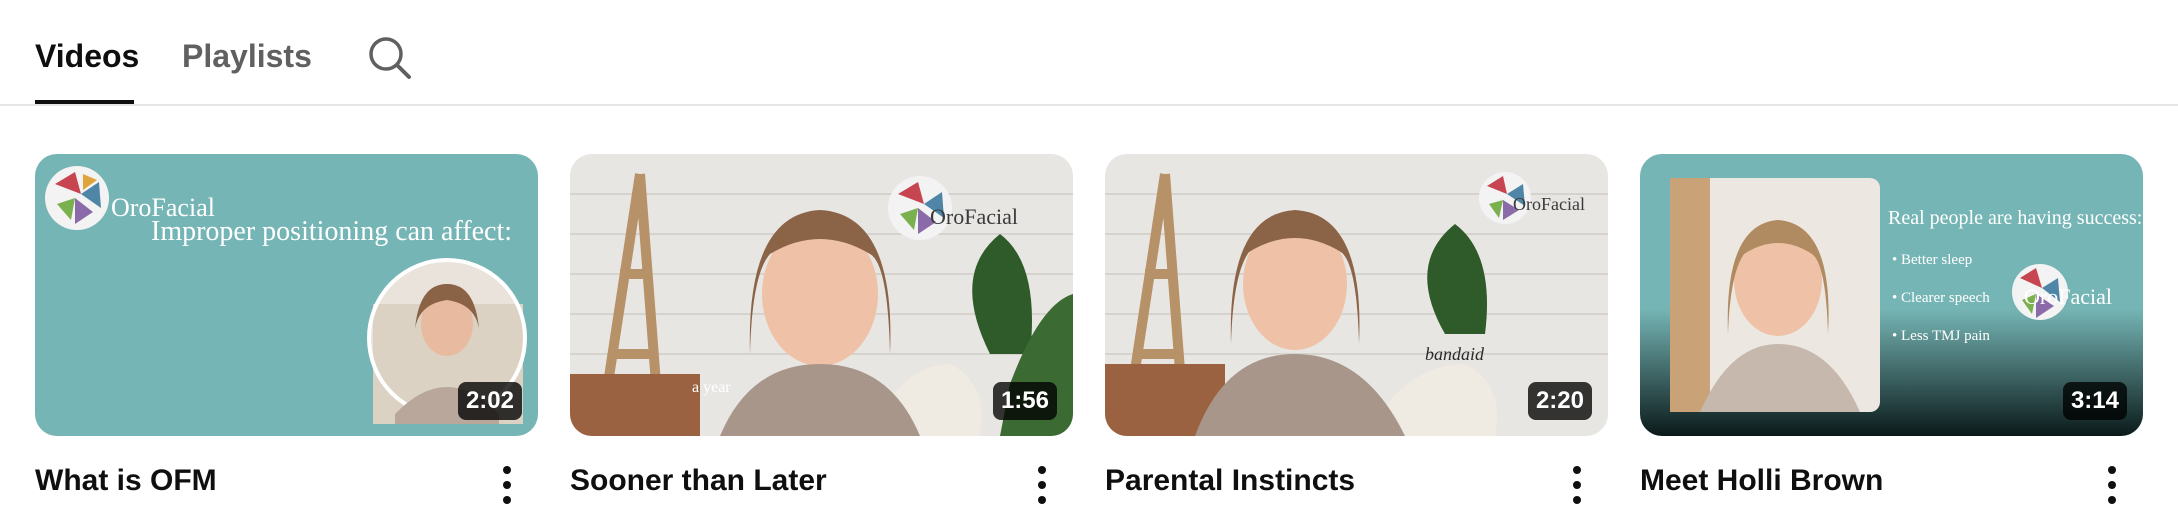 The image size is (2178, 516). I want to click on video-thumbnail: a year OroFacial 1:56, so click(821, 295).